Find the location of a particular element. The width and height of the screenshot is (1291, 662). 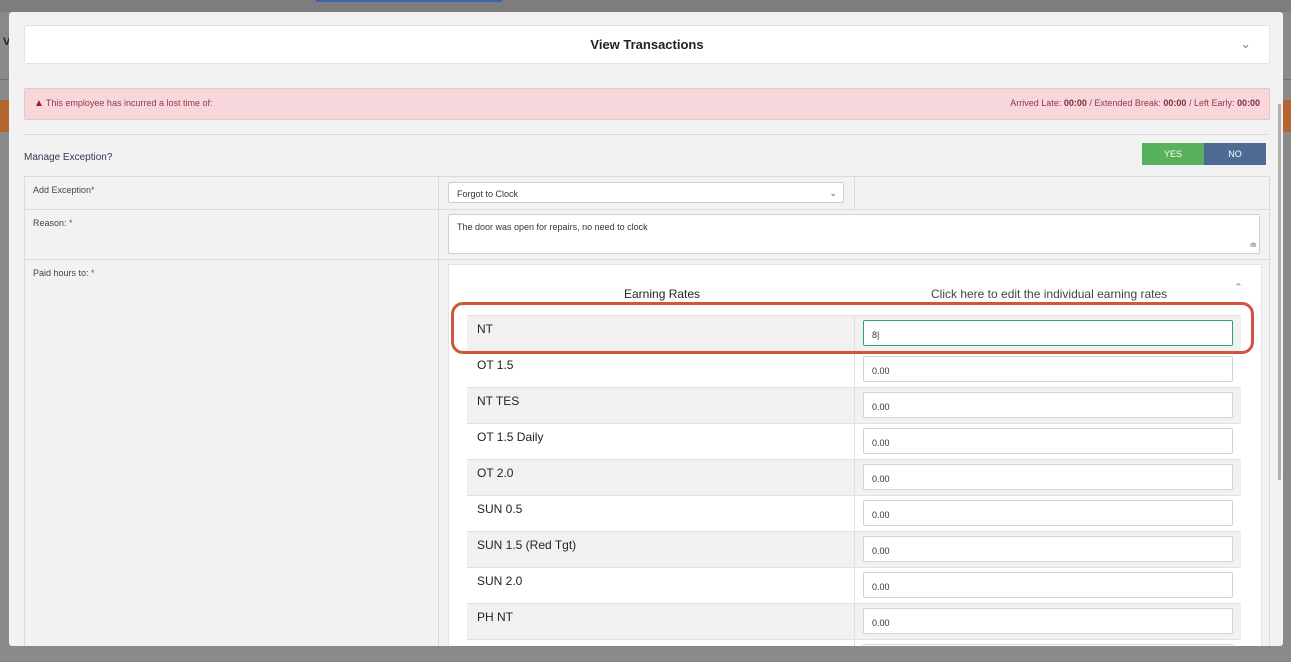

no-toggle-button: NO is located at coordinates (1235, 154).